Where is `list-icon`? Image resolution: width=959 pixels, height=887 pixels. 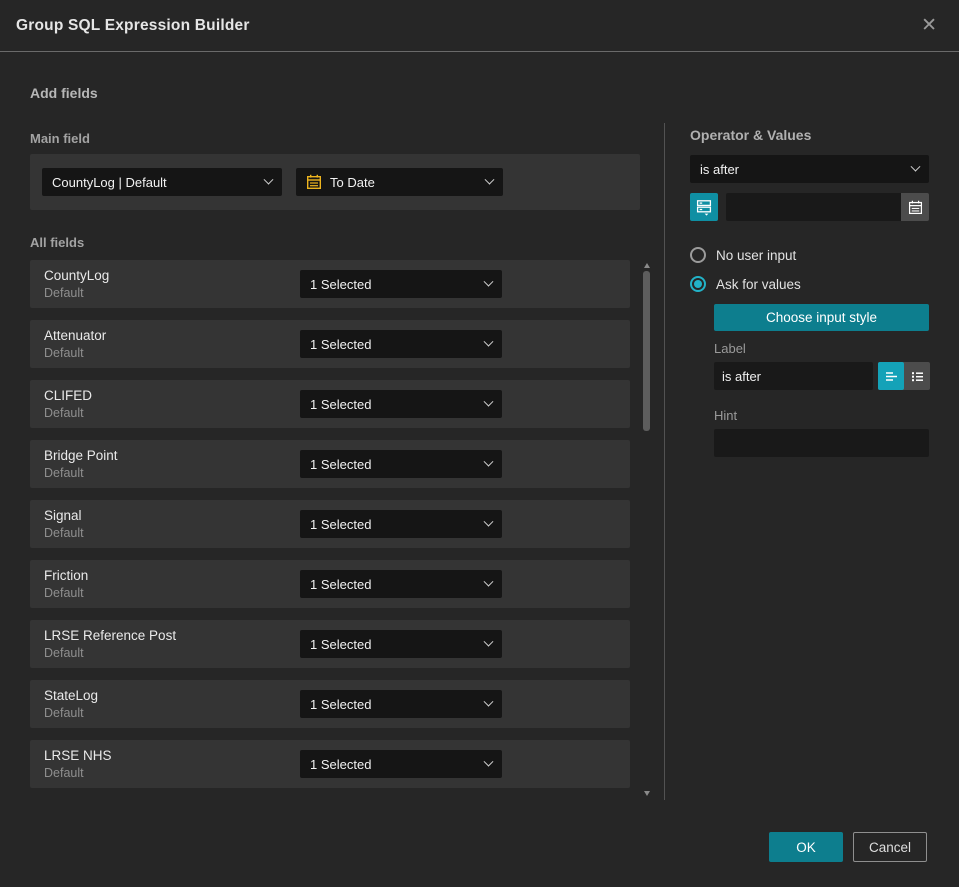
list-icon is located at coordinates (917, 376).